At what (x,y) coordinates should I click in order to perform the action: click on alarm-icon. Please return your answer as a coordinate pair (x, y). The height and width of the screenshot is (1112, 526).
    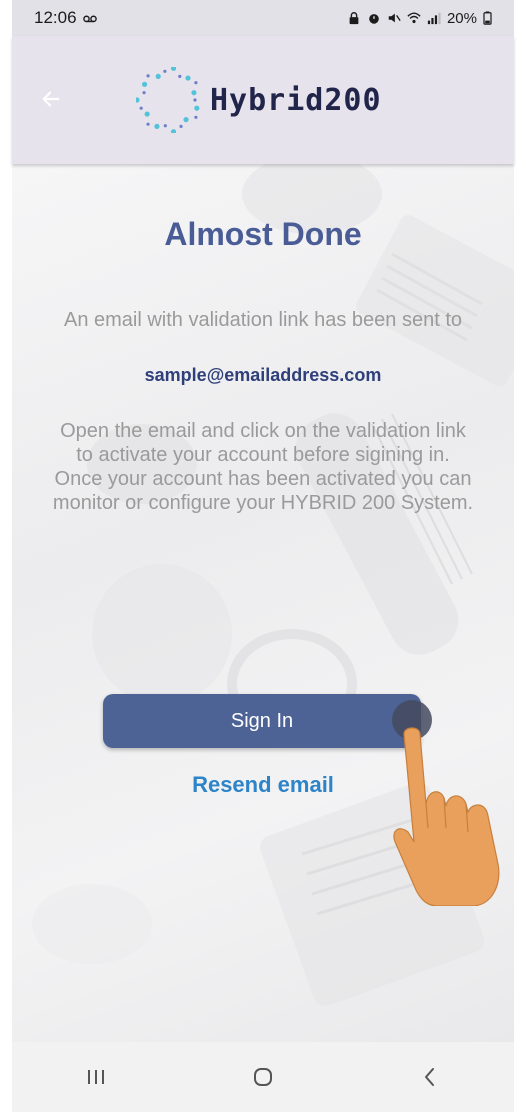
    Looking at the image, I should click on (374, 19).